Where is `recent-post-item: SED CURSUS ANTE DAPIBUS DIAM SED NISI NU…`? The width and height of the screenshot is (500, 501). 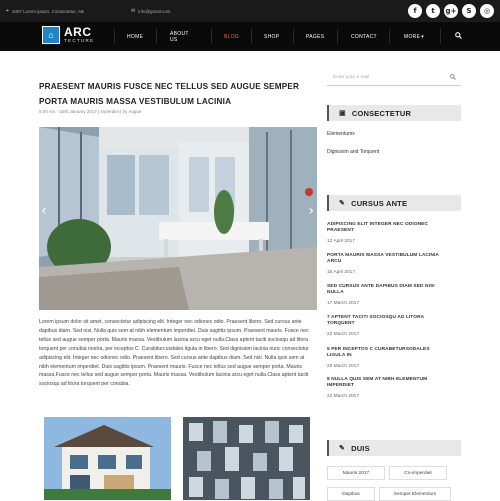
recent-post-item: SED CURSUS ANTE DAPIBUS DIAM SED NISI NU… is located at coordinates (383, 295).